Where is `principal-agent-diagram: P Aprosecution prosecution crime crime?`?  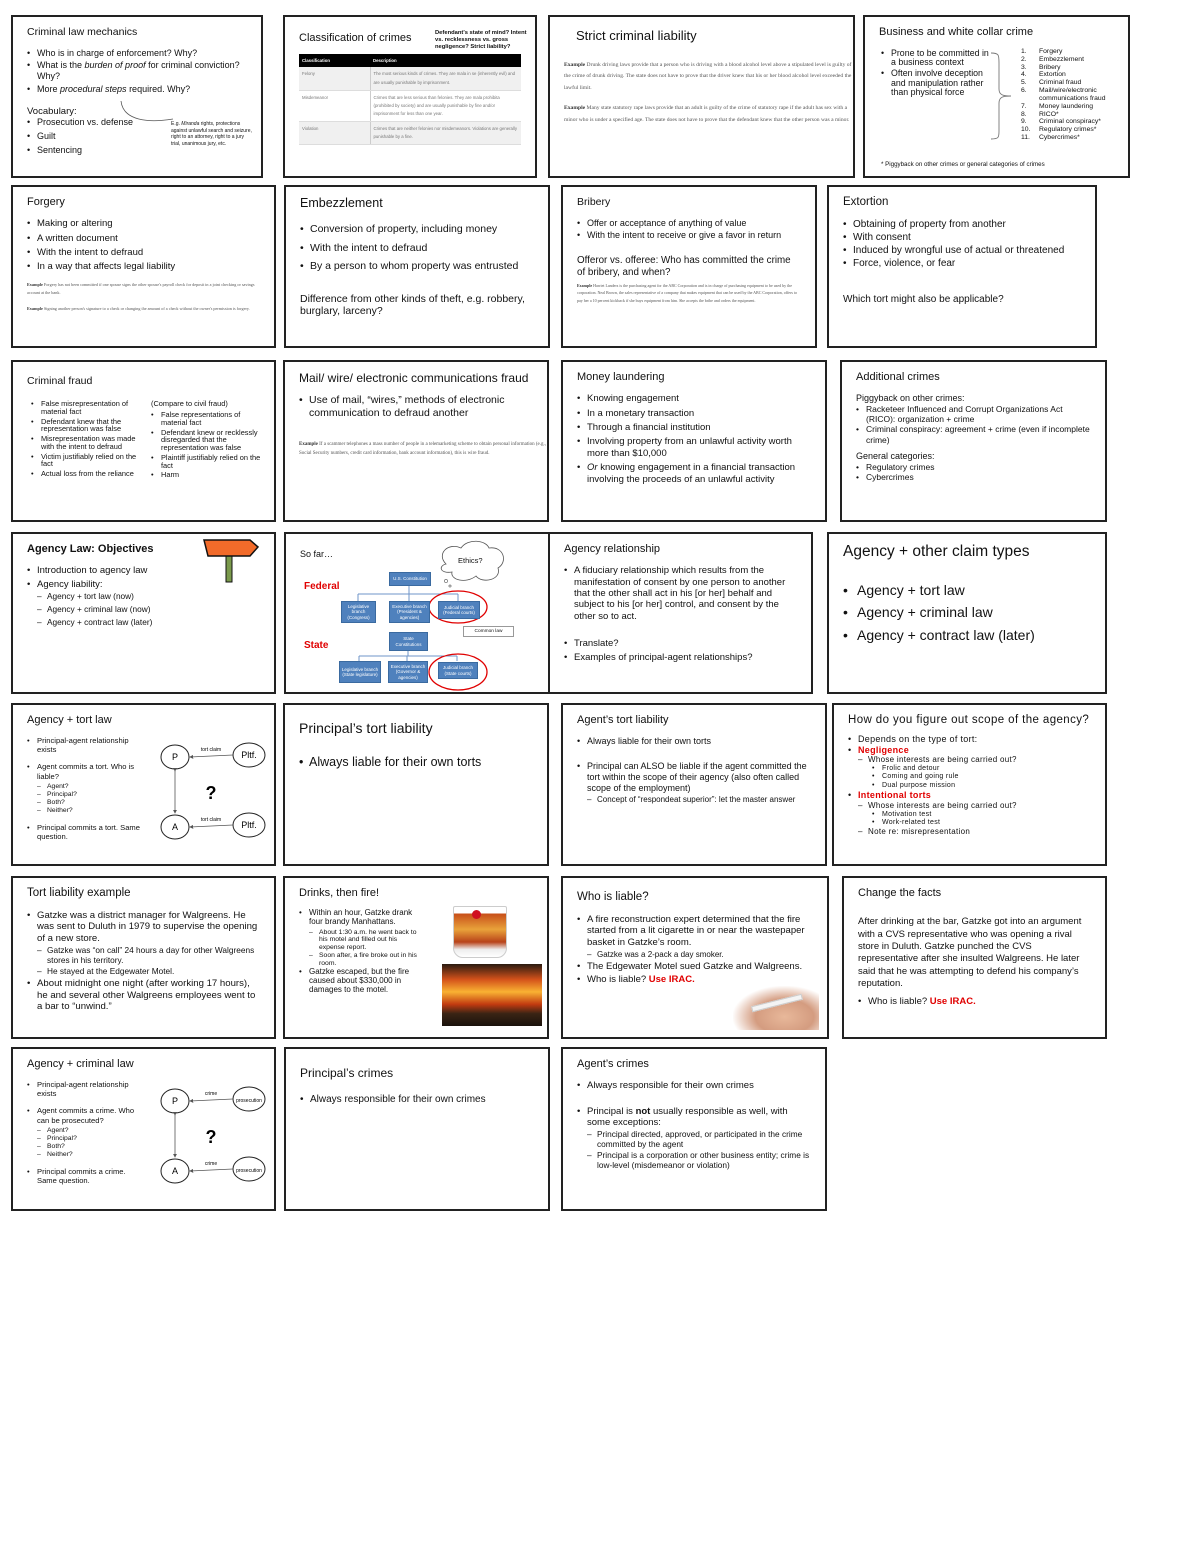 principal-agent-diagram: P Aprosecution prosecution crime crime? is located at coordinates (213, 1135).